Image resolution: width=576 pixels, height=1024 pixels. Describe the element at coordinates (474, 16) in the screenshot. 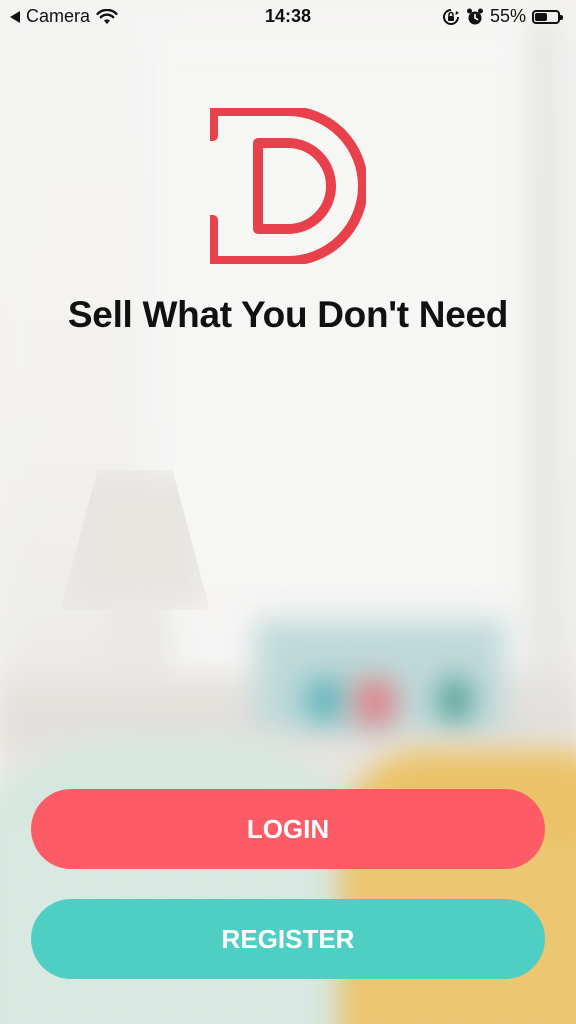

I see `alarm-icon` at that location.